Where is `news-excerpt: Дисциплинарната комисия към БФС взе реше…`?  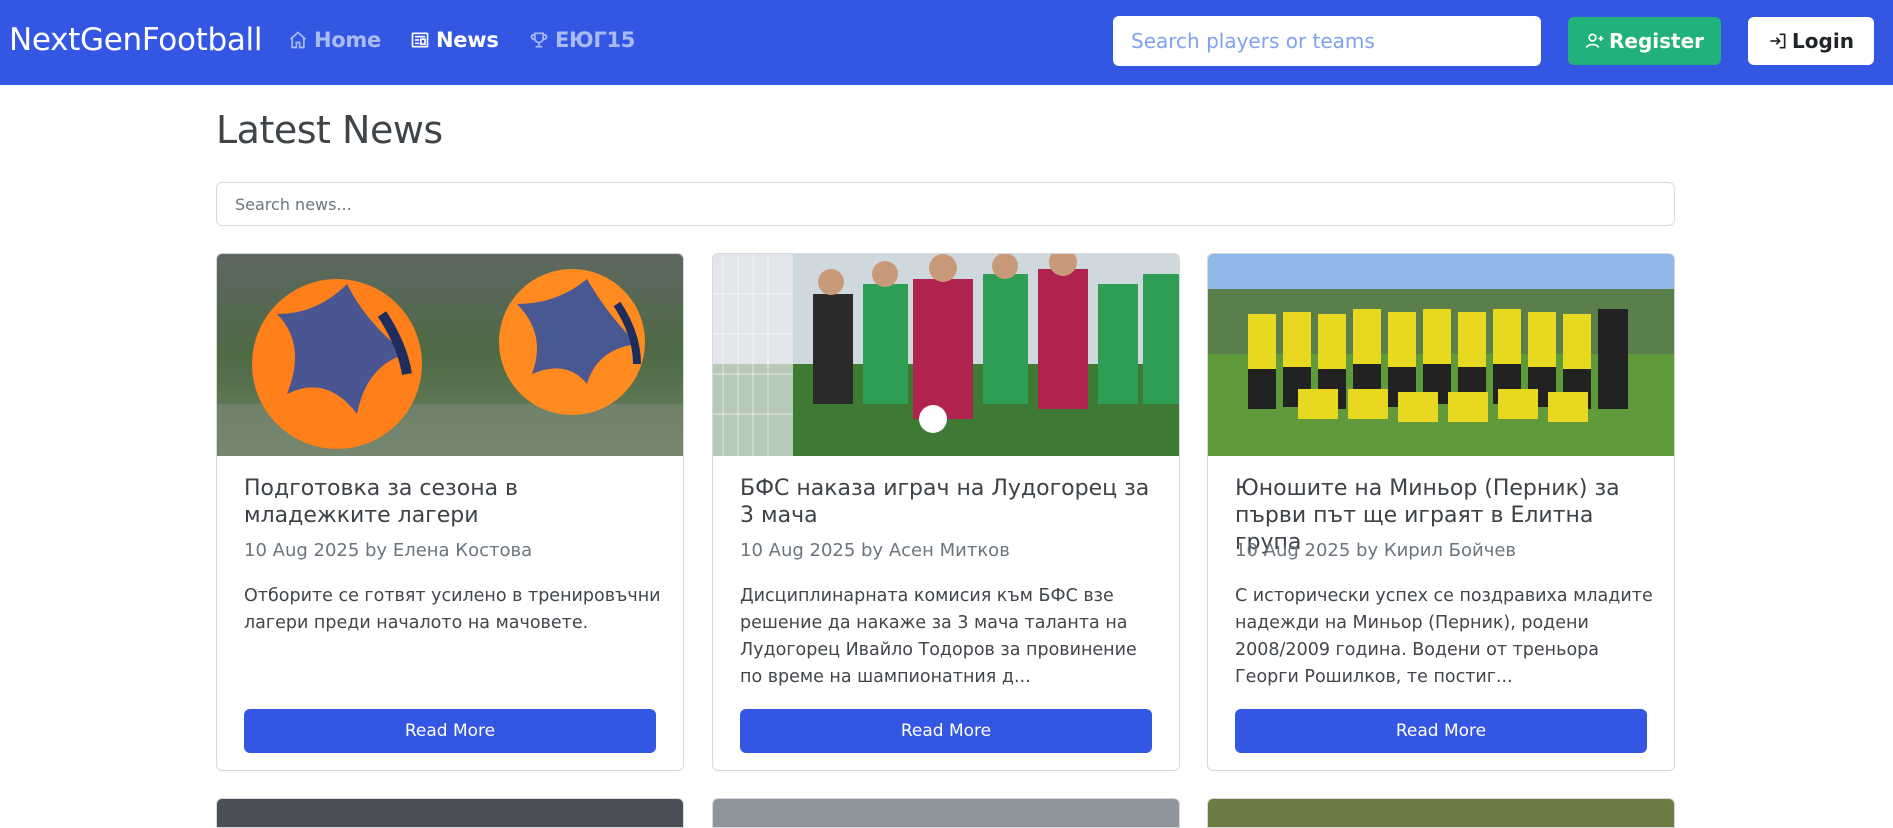
news-excerpt: Дисциплинарната комисия към БФС взе реше… is located at coordinates (938, 636).